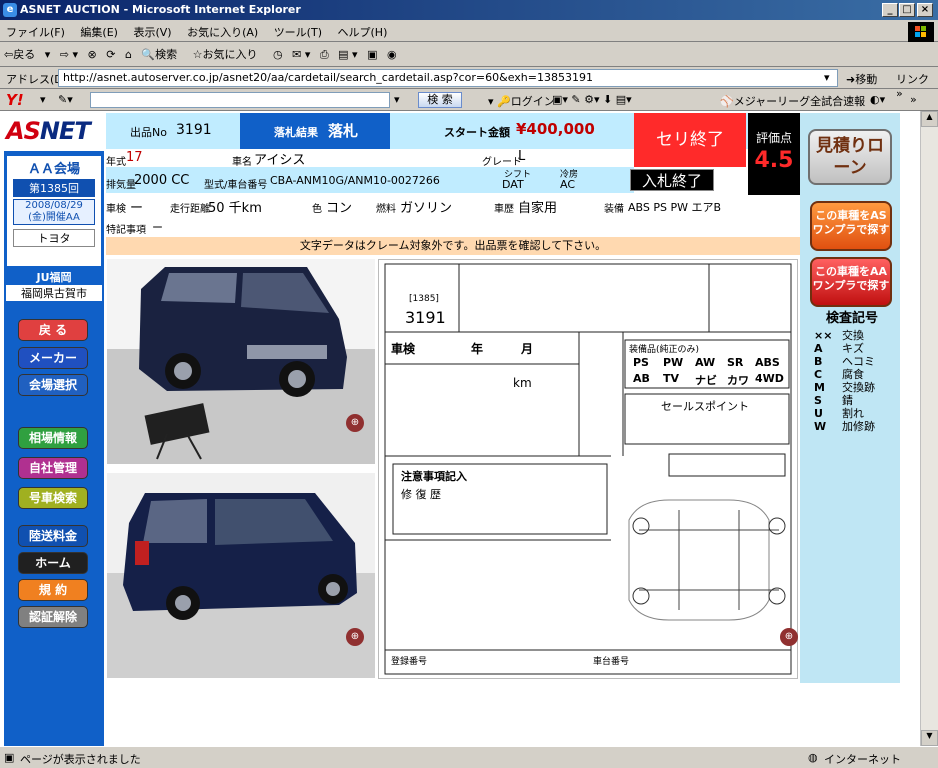  What do you see at coordinates (134, 228) in the screenshot?
I see `details-row-4: 特記事項 ー` at bounding box center [134, 228].